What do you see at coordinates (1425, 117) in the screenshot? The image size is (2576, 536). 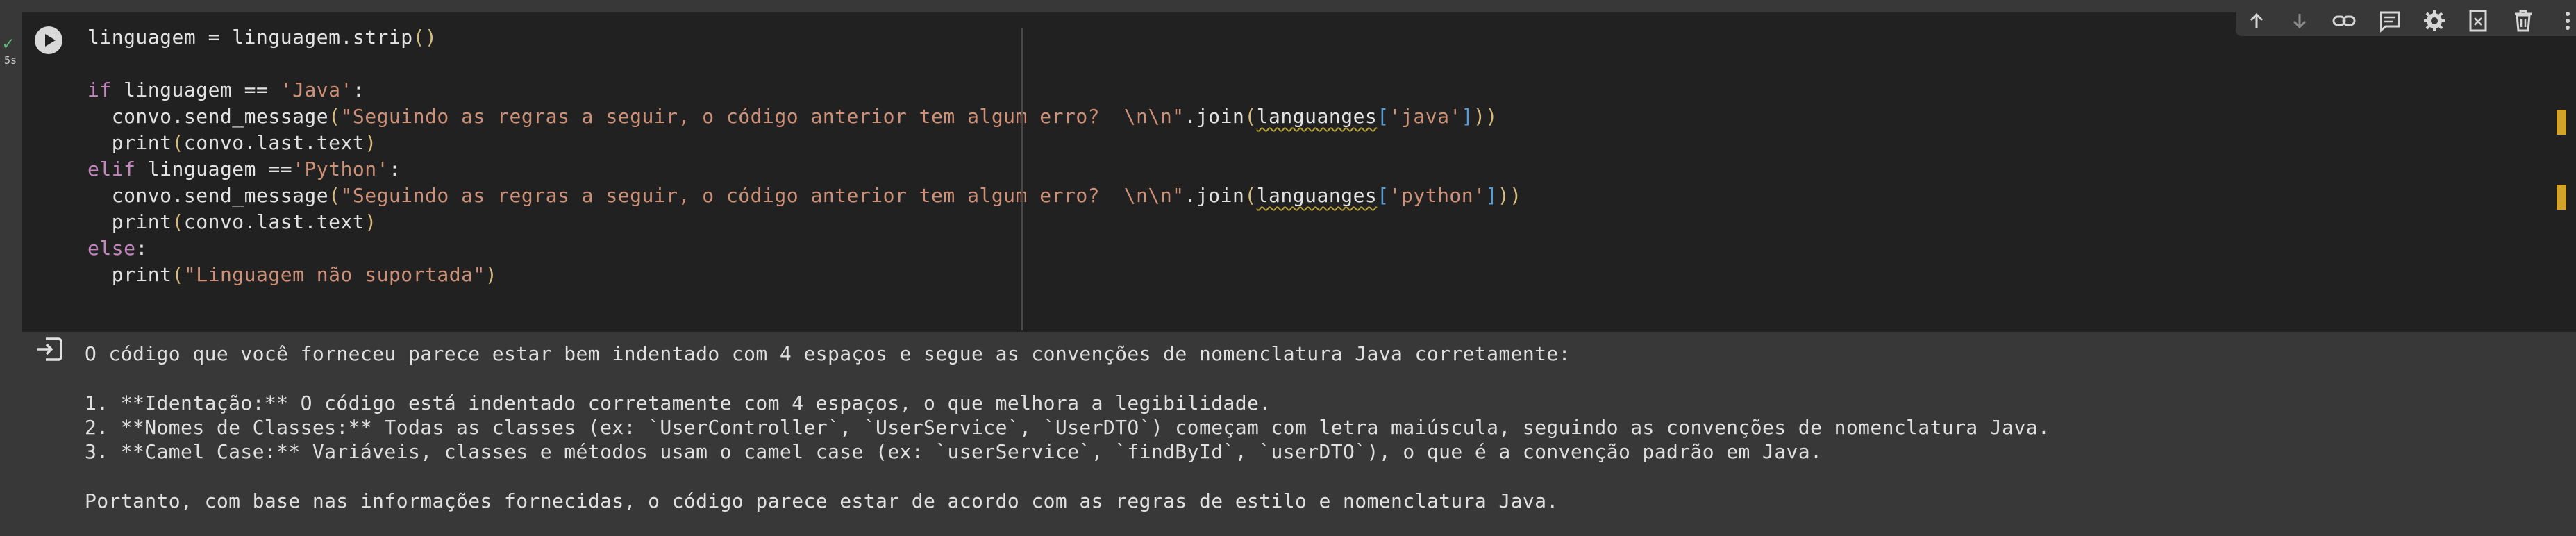 I see `code-token: 'java'` at bounding box center [1425, 117].